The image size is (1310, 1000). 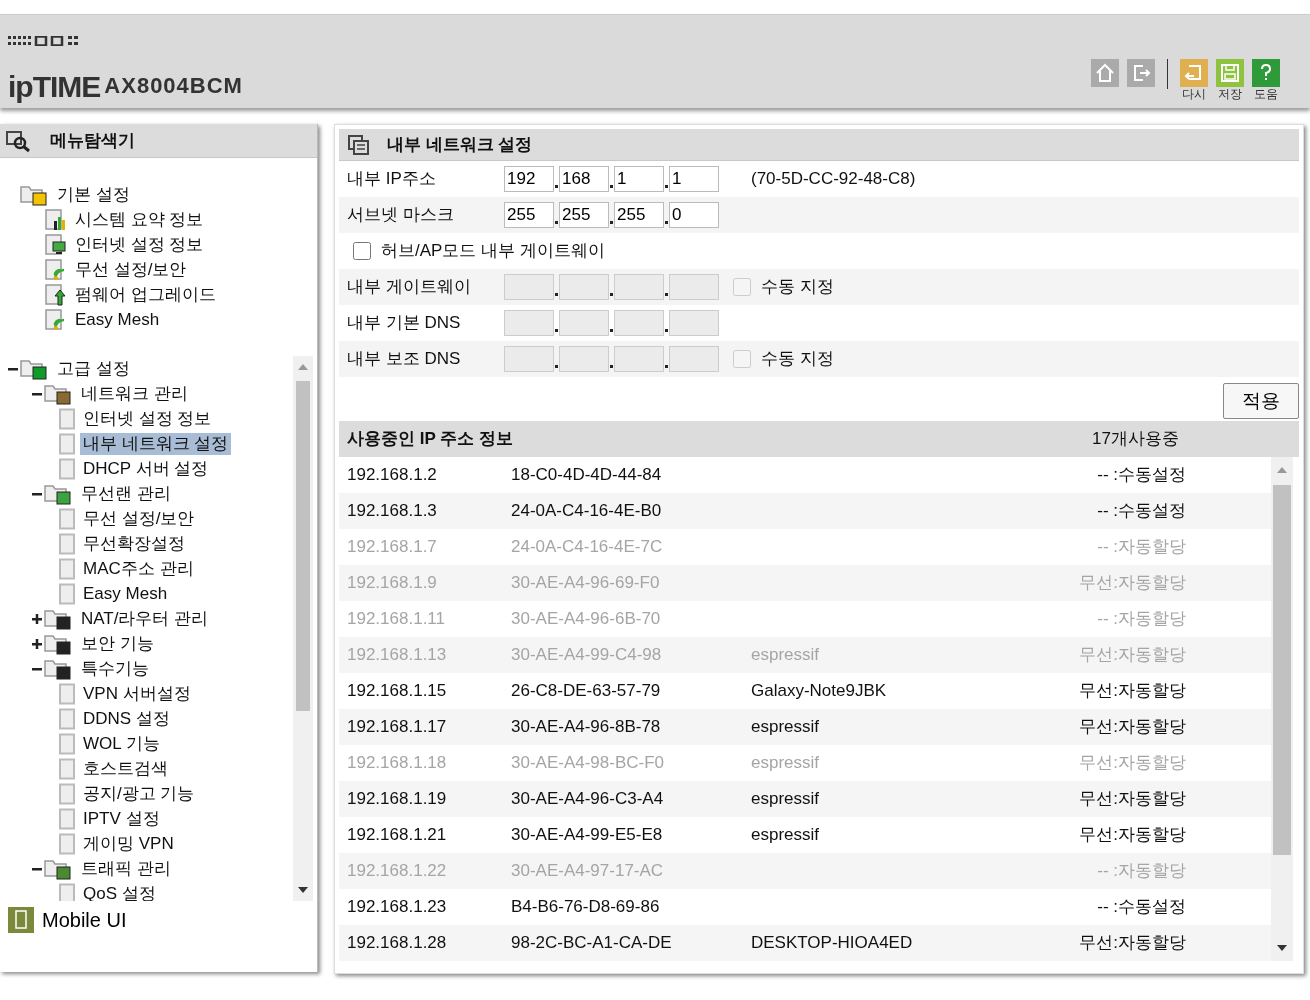 I want to click on table-cell-text: 192.168.1.19, so click(x=397, y=799).